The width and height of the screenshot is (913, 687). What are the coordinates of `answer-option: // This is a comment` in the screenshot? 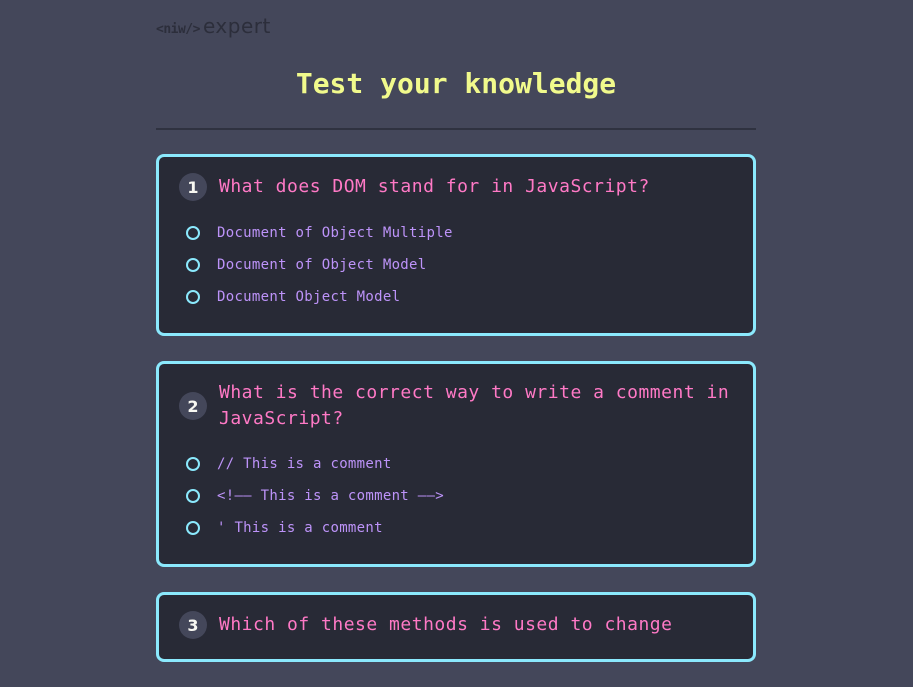 It's located at (456, 464).